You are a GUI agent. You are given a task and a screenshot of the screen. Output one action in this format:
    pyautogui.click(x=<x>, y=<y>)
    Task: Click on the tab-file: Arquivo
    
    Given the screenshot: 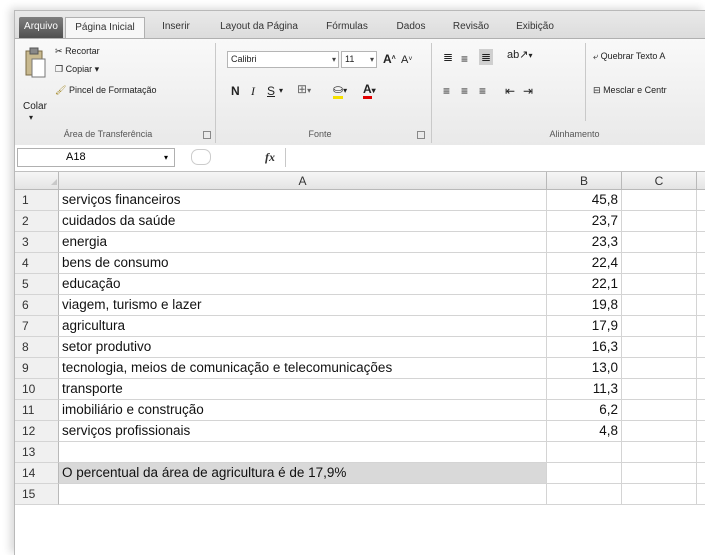 What is the action you would take?
    pyautogui.click(x=41, y=27)
    